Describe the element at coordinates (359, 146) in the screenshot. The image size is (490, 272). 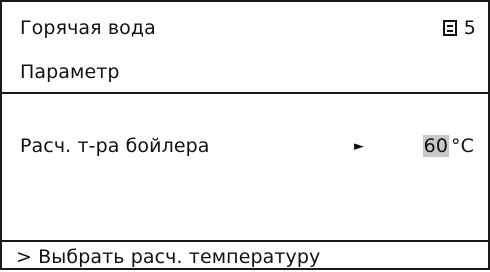
I see `arrow-right-icon: ►` at that location.